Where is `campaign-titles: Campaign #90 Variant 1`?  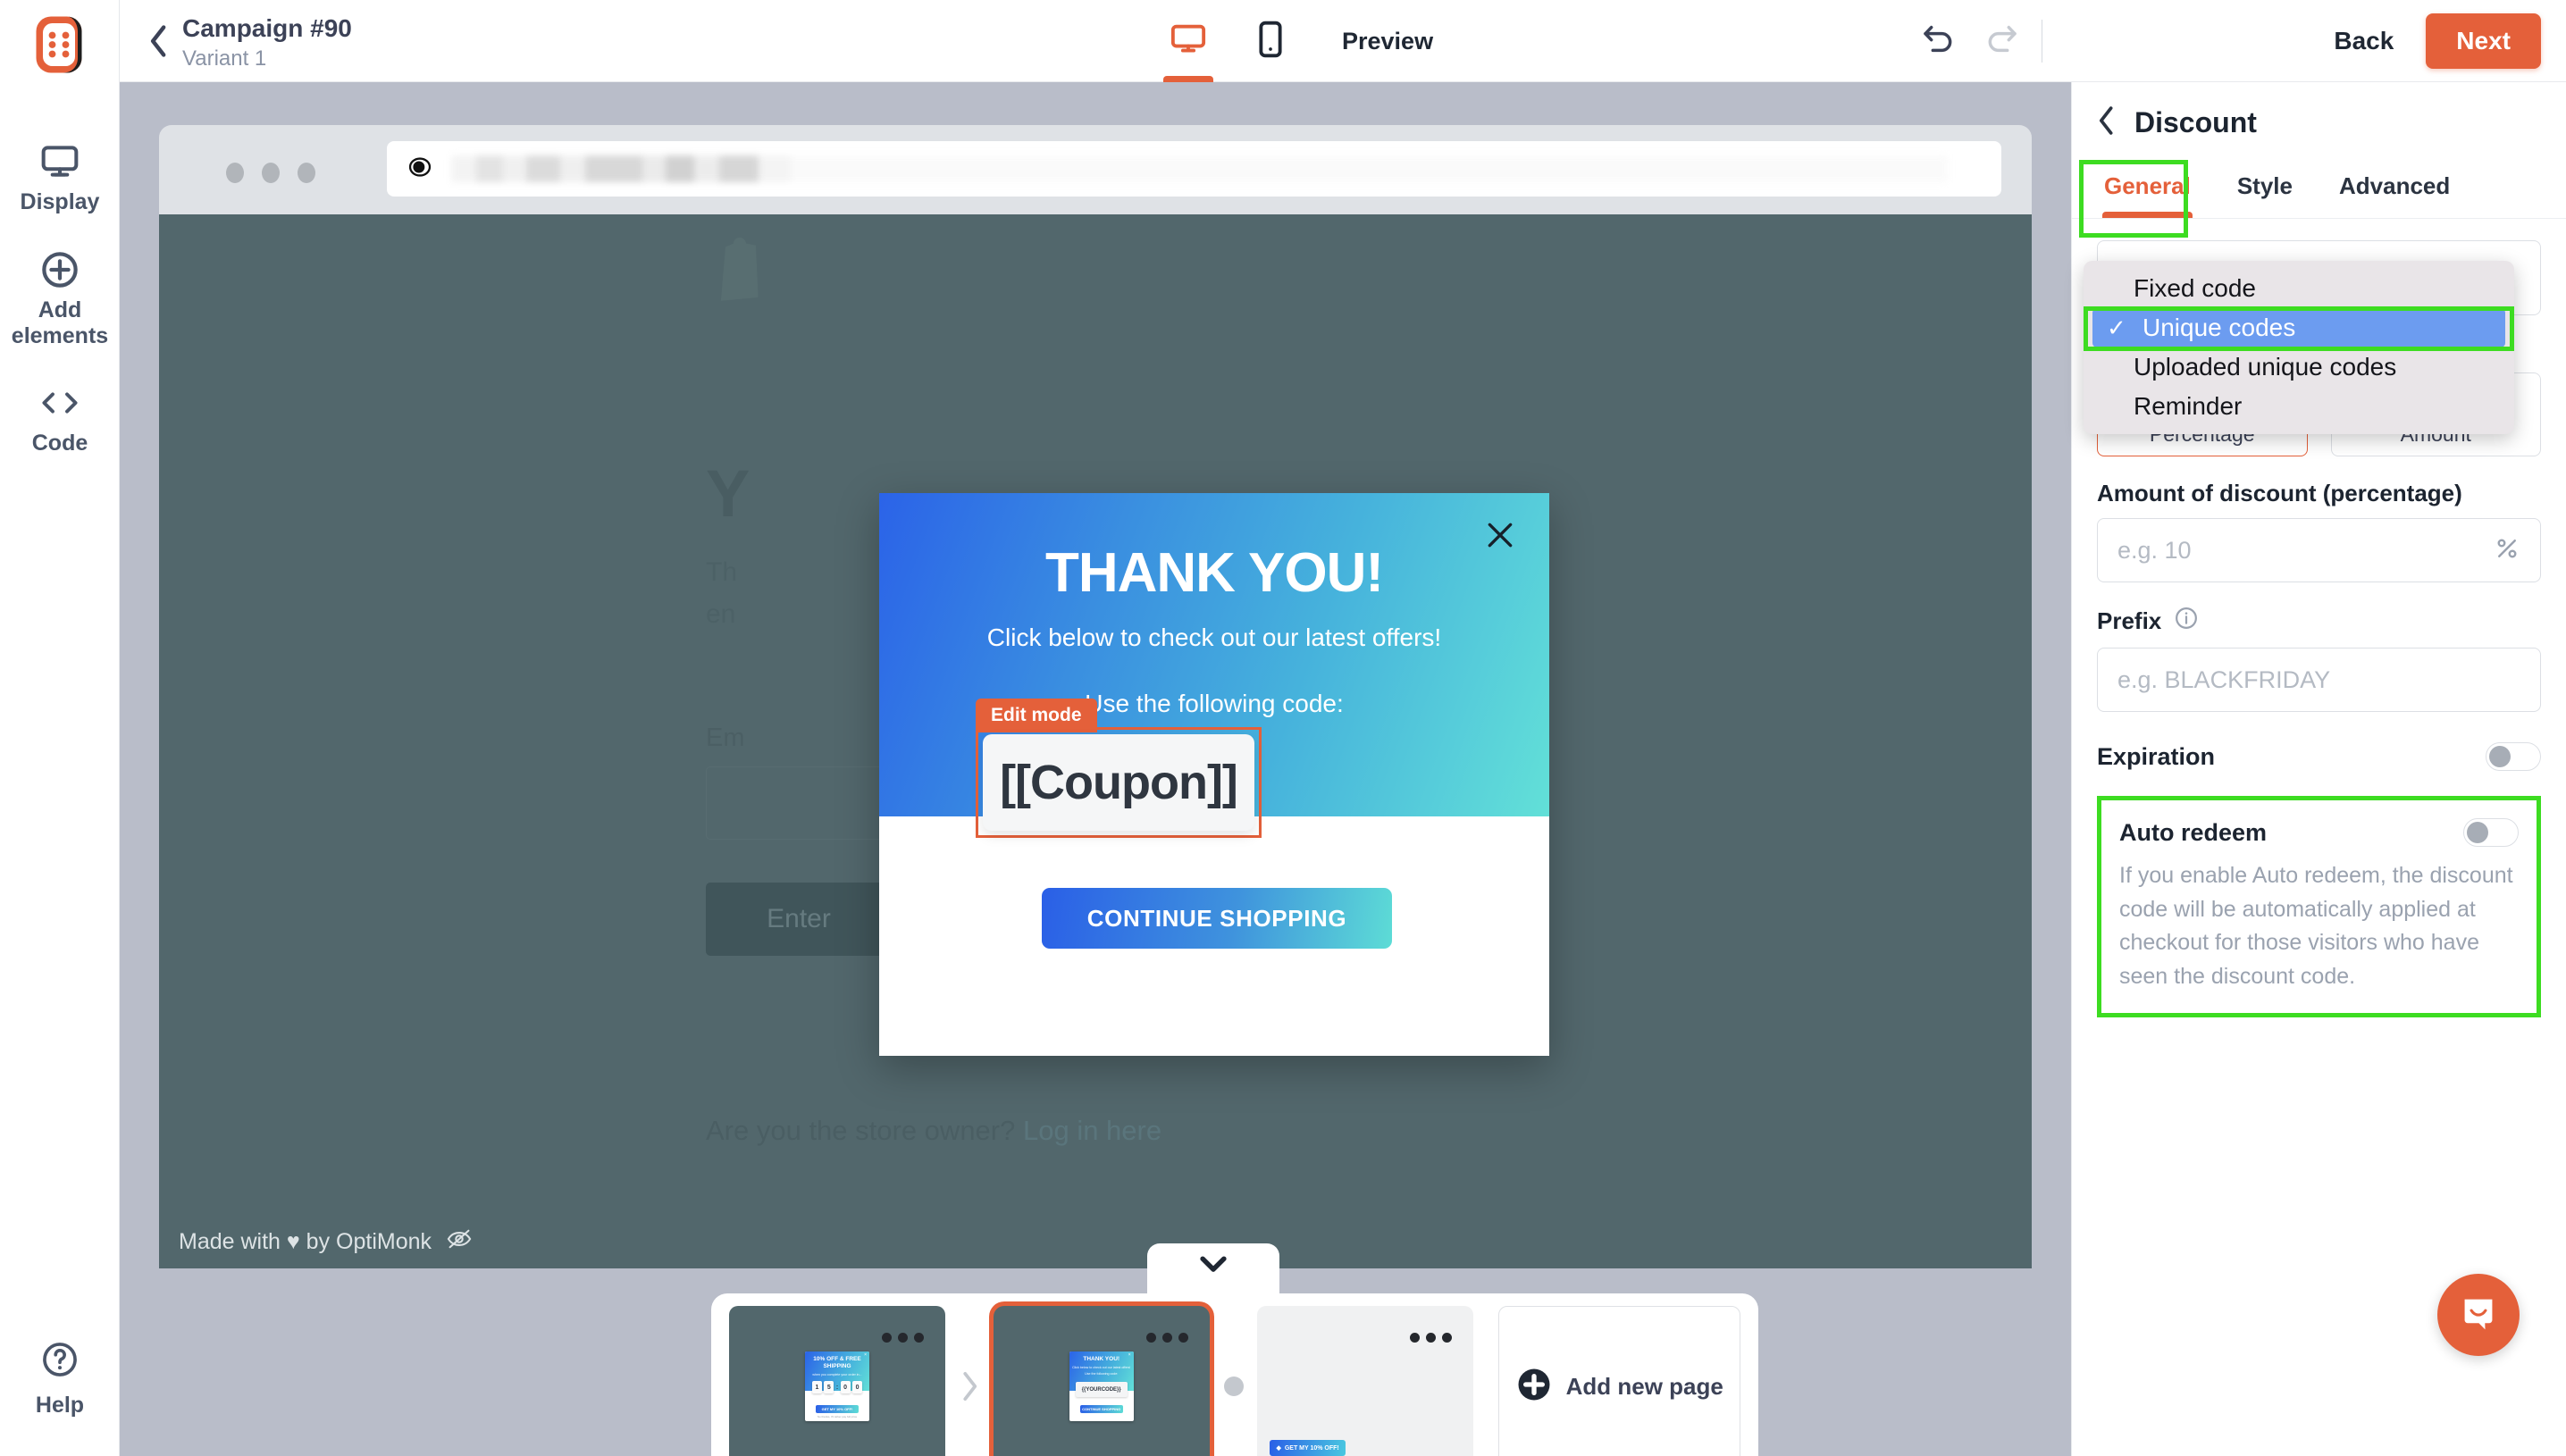
campaign-titles: Campaign #90 Variant 1 is located at coordinates (267, 42).